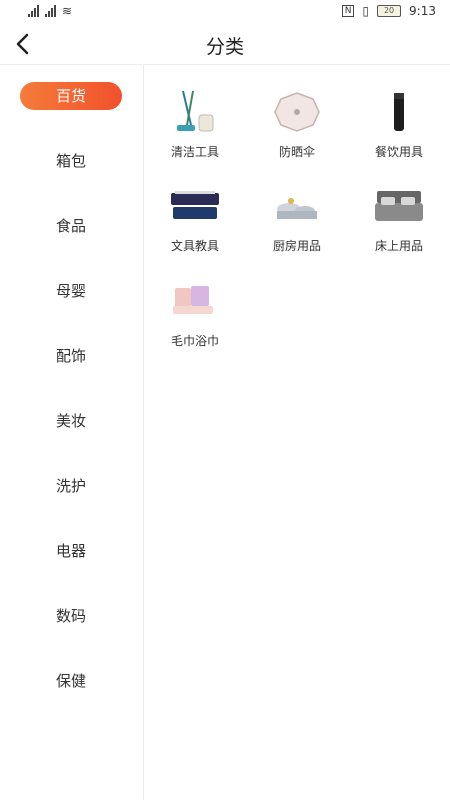  What do you see at coordinates (195, 321) in the screenshot?
I see `grid-item-towels: 毛巾浴巾` at bounding box center [195, 321].